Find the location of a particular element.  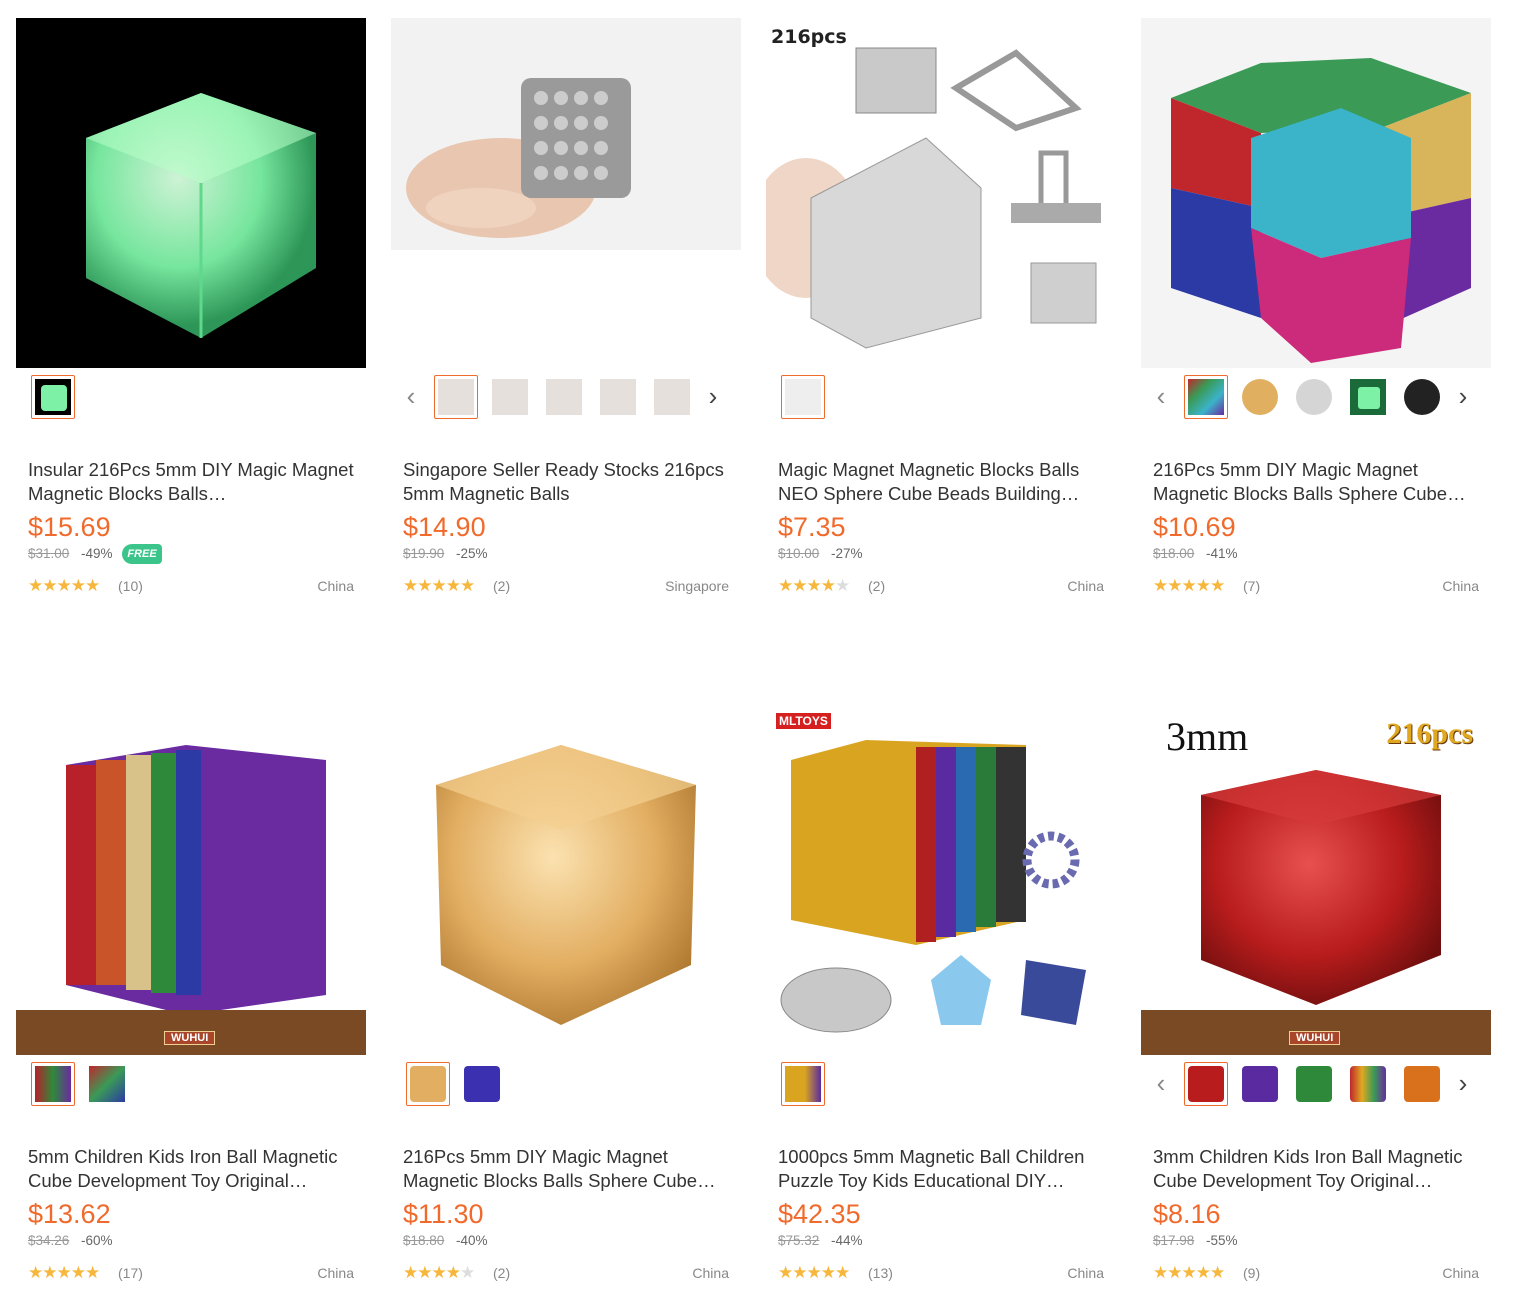

original-price: $18.80 is located at coordinates (424, 1240).